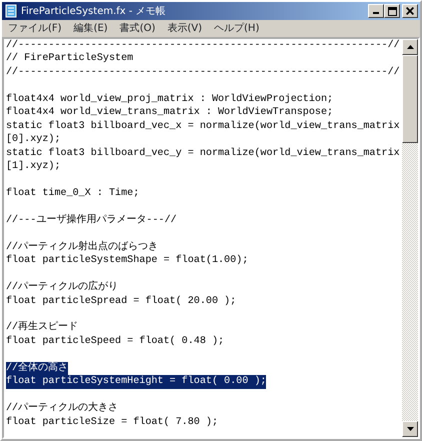 The width and height of the screenshot is (422, 441). What do you see at coordinates (203, 153) in the screenshot?
I see `code-line: static float3 billboard_vec_y = normalize(world_view_trans_matrix` at bounding box center [203, 153].